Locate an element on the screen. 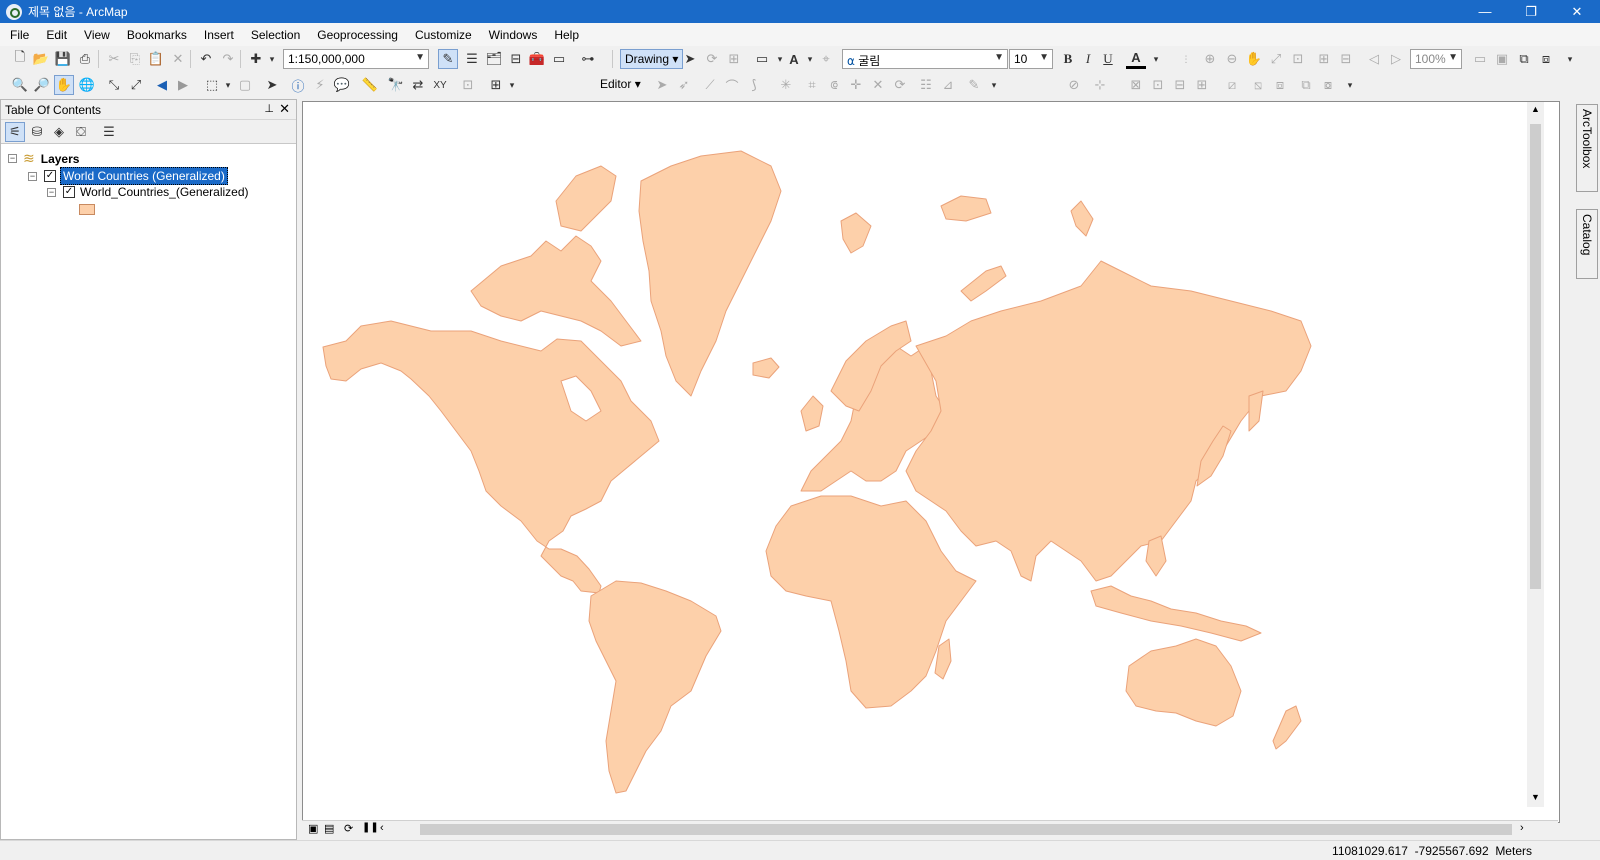 Image resolution: width=1600 pixels, height=860 pixels. minimize-button: — is located at coordinates (1485, 11).